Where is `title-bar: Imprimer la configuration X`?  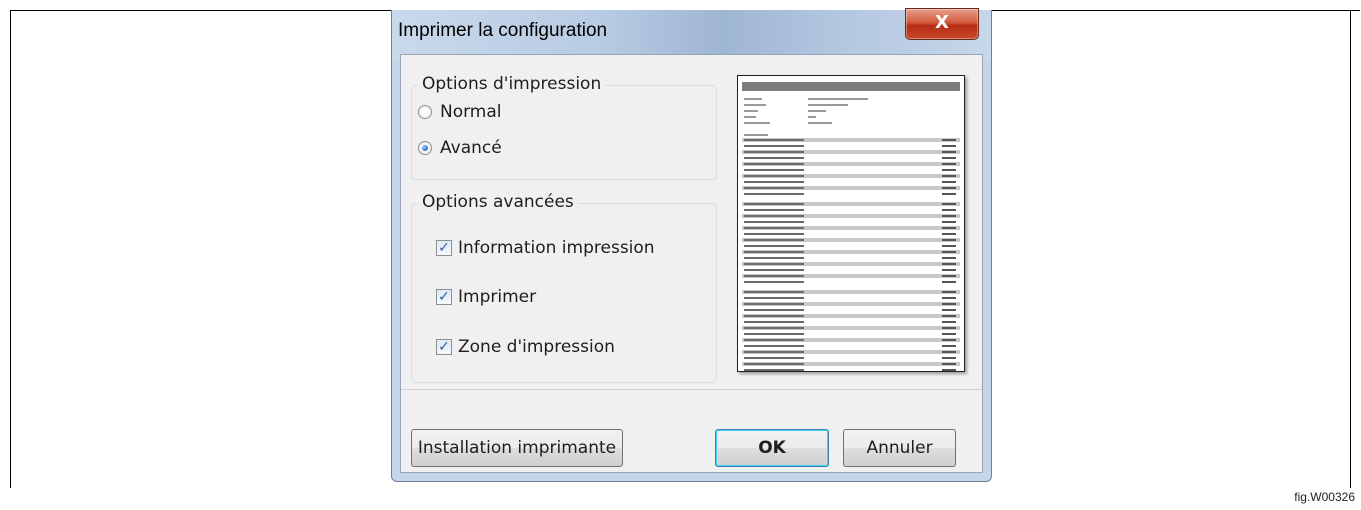
title-bar: Imprimer la configuration X is located at coordinates (691, 31).